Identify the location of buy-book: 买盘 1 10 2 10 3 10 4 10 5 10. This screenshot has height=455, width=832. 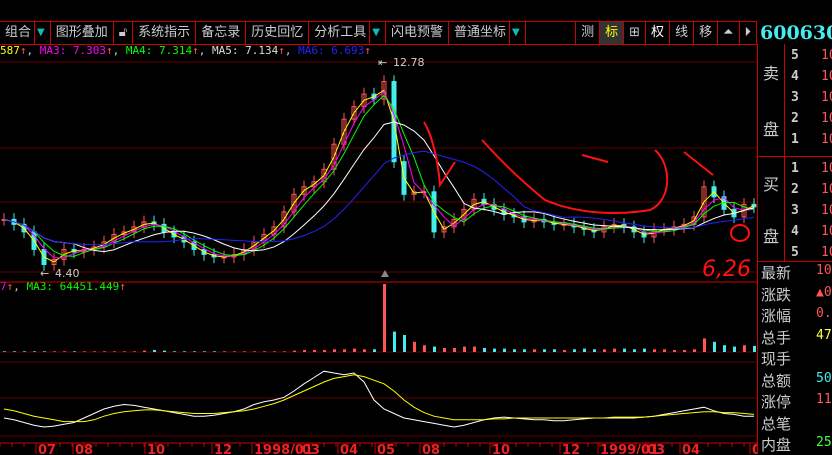
(795, 209).